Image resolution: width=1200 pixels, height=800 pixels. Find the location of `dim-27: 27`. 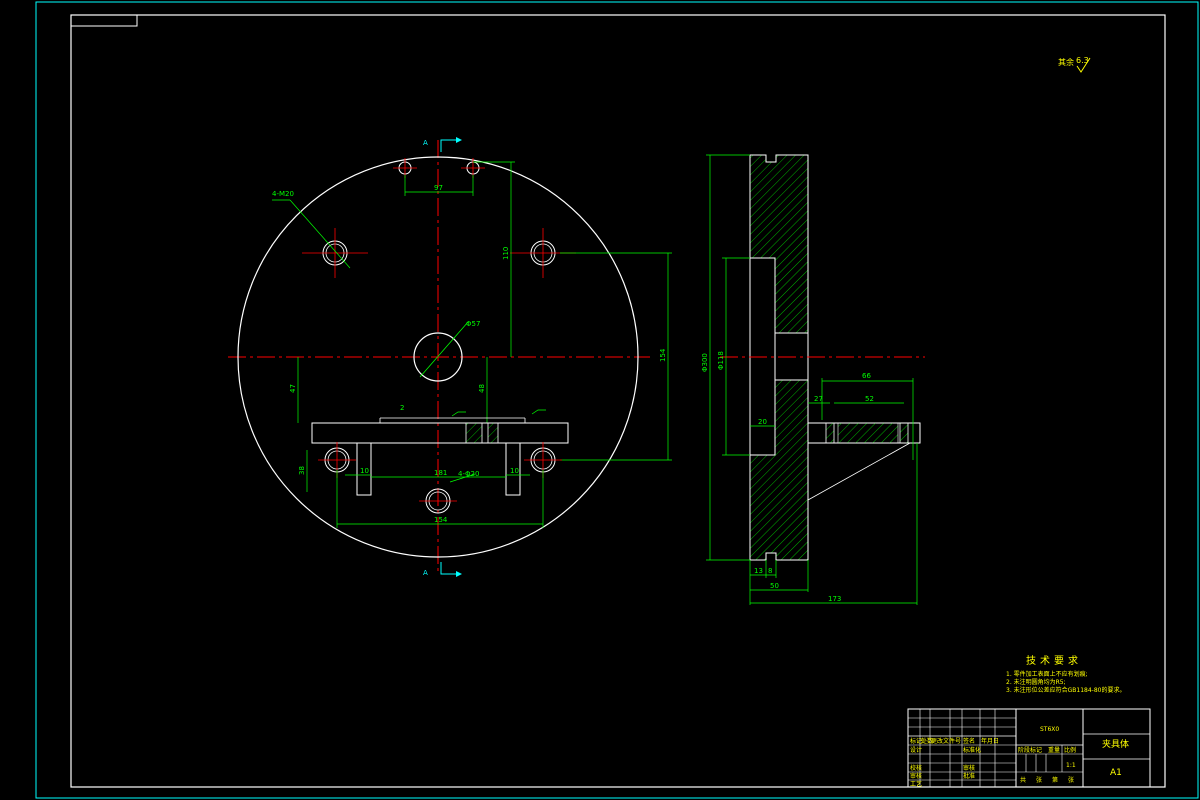

dim-27: 27 is located at coordinates (818, 399).